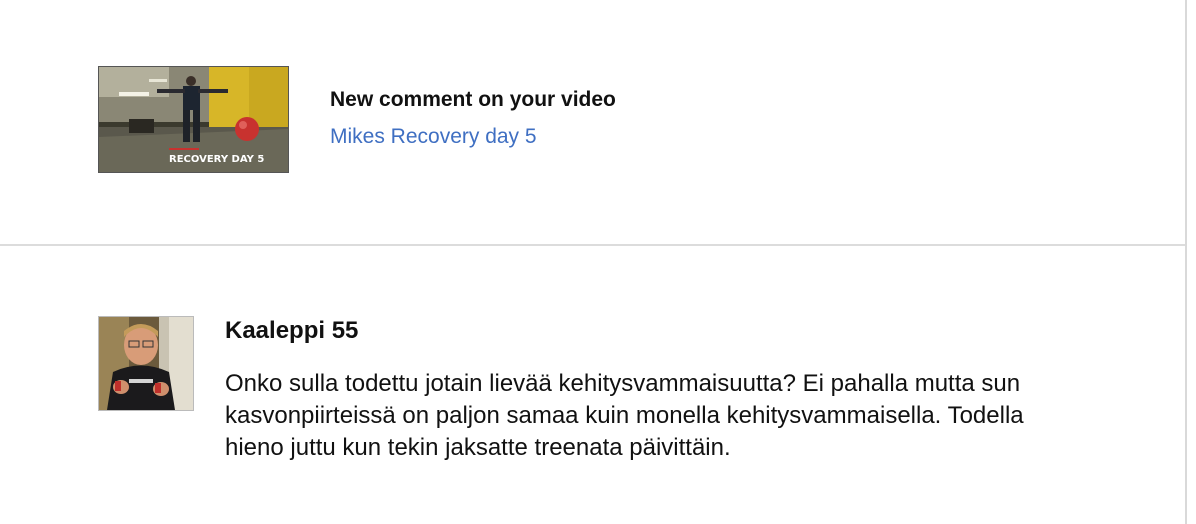 Image resolution: width=1196 pixels, height=524 pixels. I want to click on commenter-avatar, so click(146, 363).